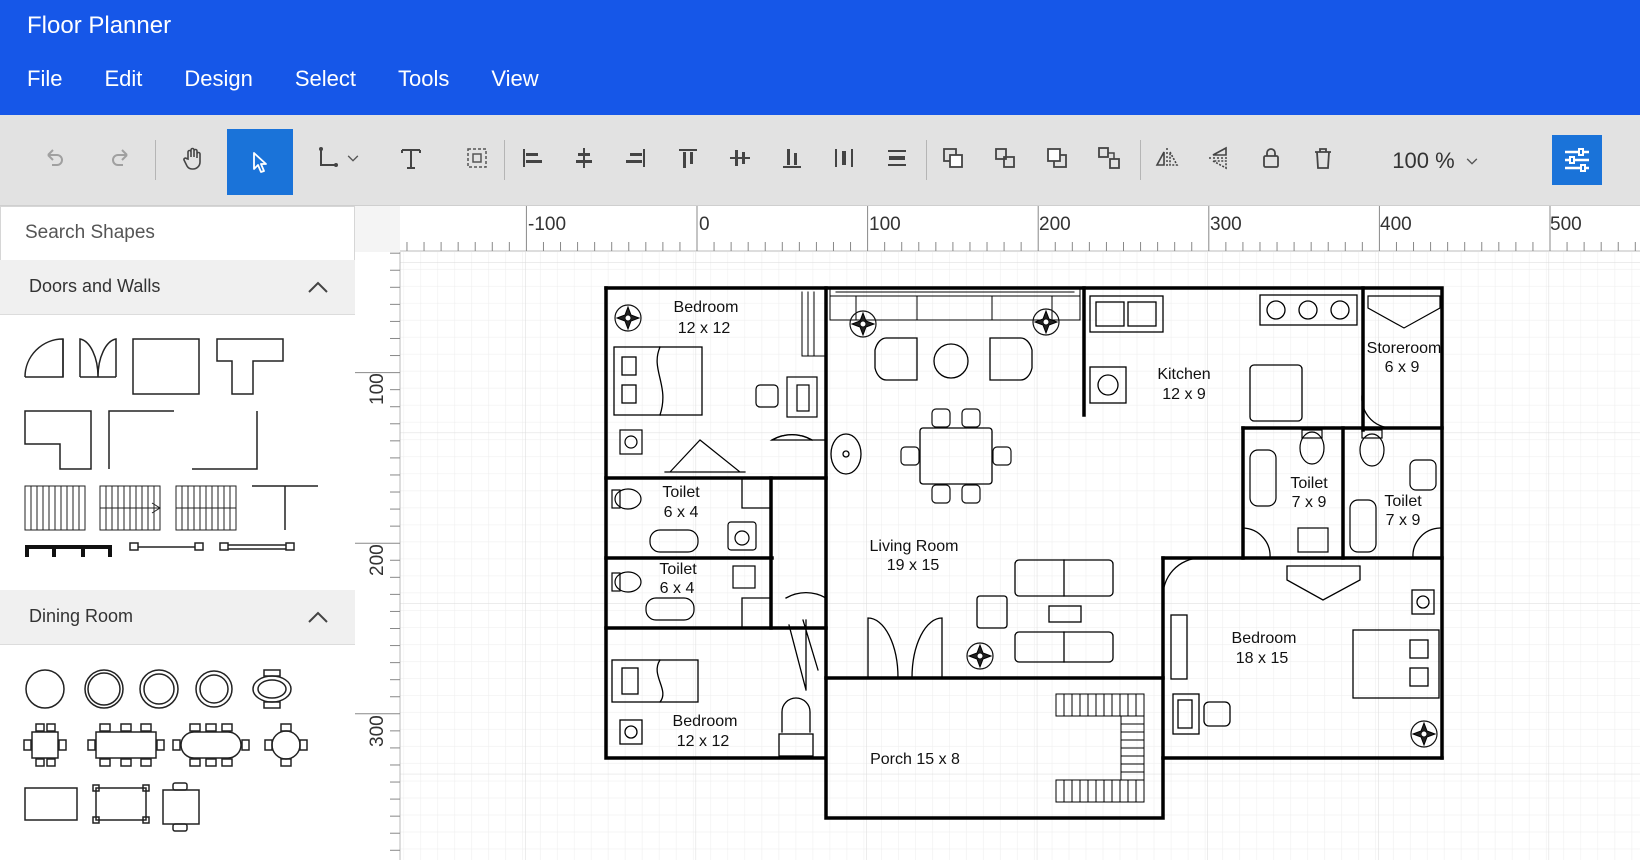  Describe the element at coordinates (514, 79) in the screenshot. I see `menu-view: View` at that location.